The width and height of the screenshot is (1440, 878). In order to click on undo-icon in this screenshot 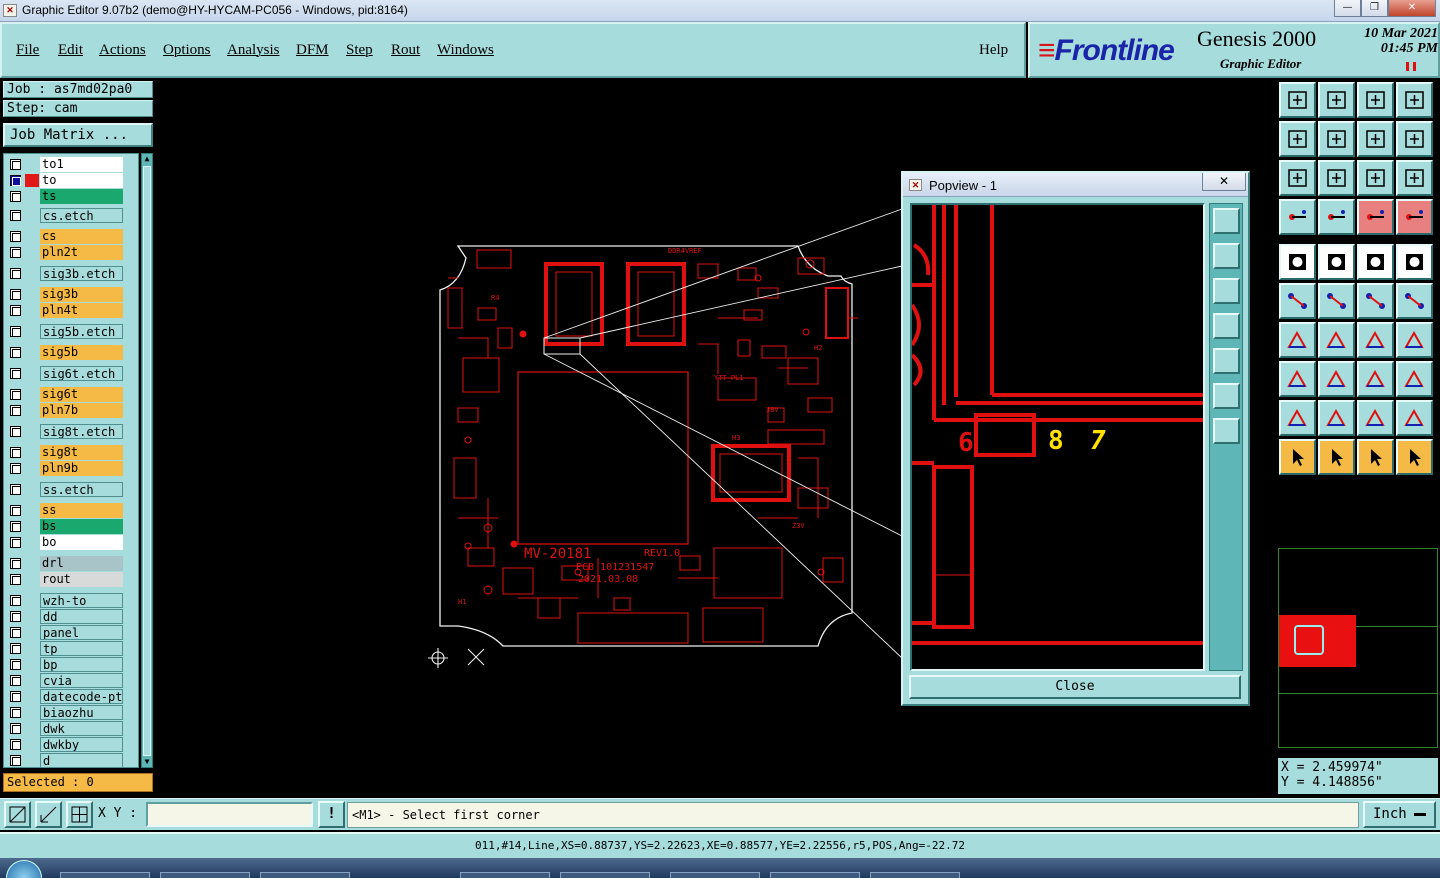, I will do `click(1375, 139)`.